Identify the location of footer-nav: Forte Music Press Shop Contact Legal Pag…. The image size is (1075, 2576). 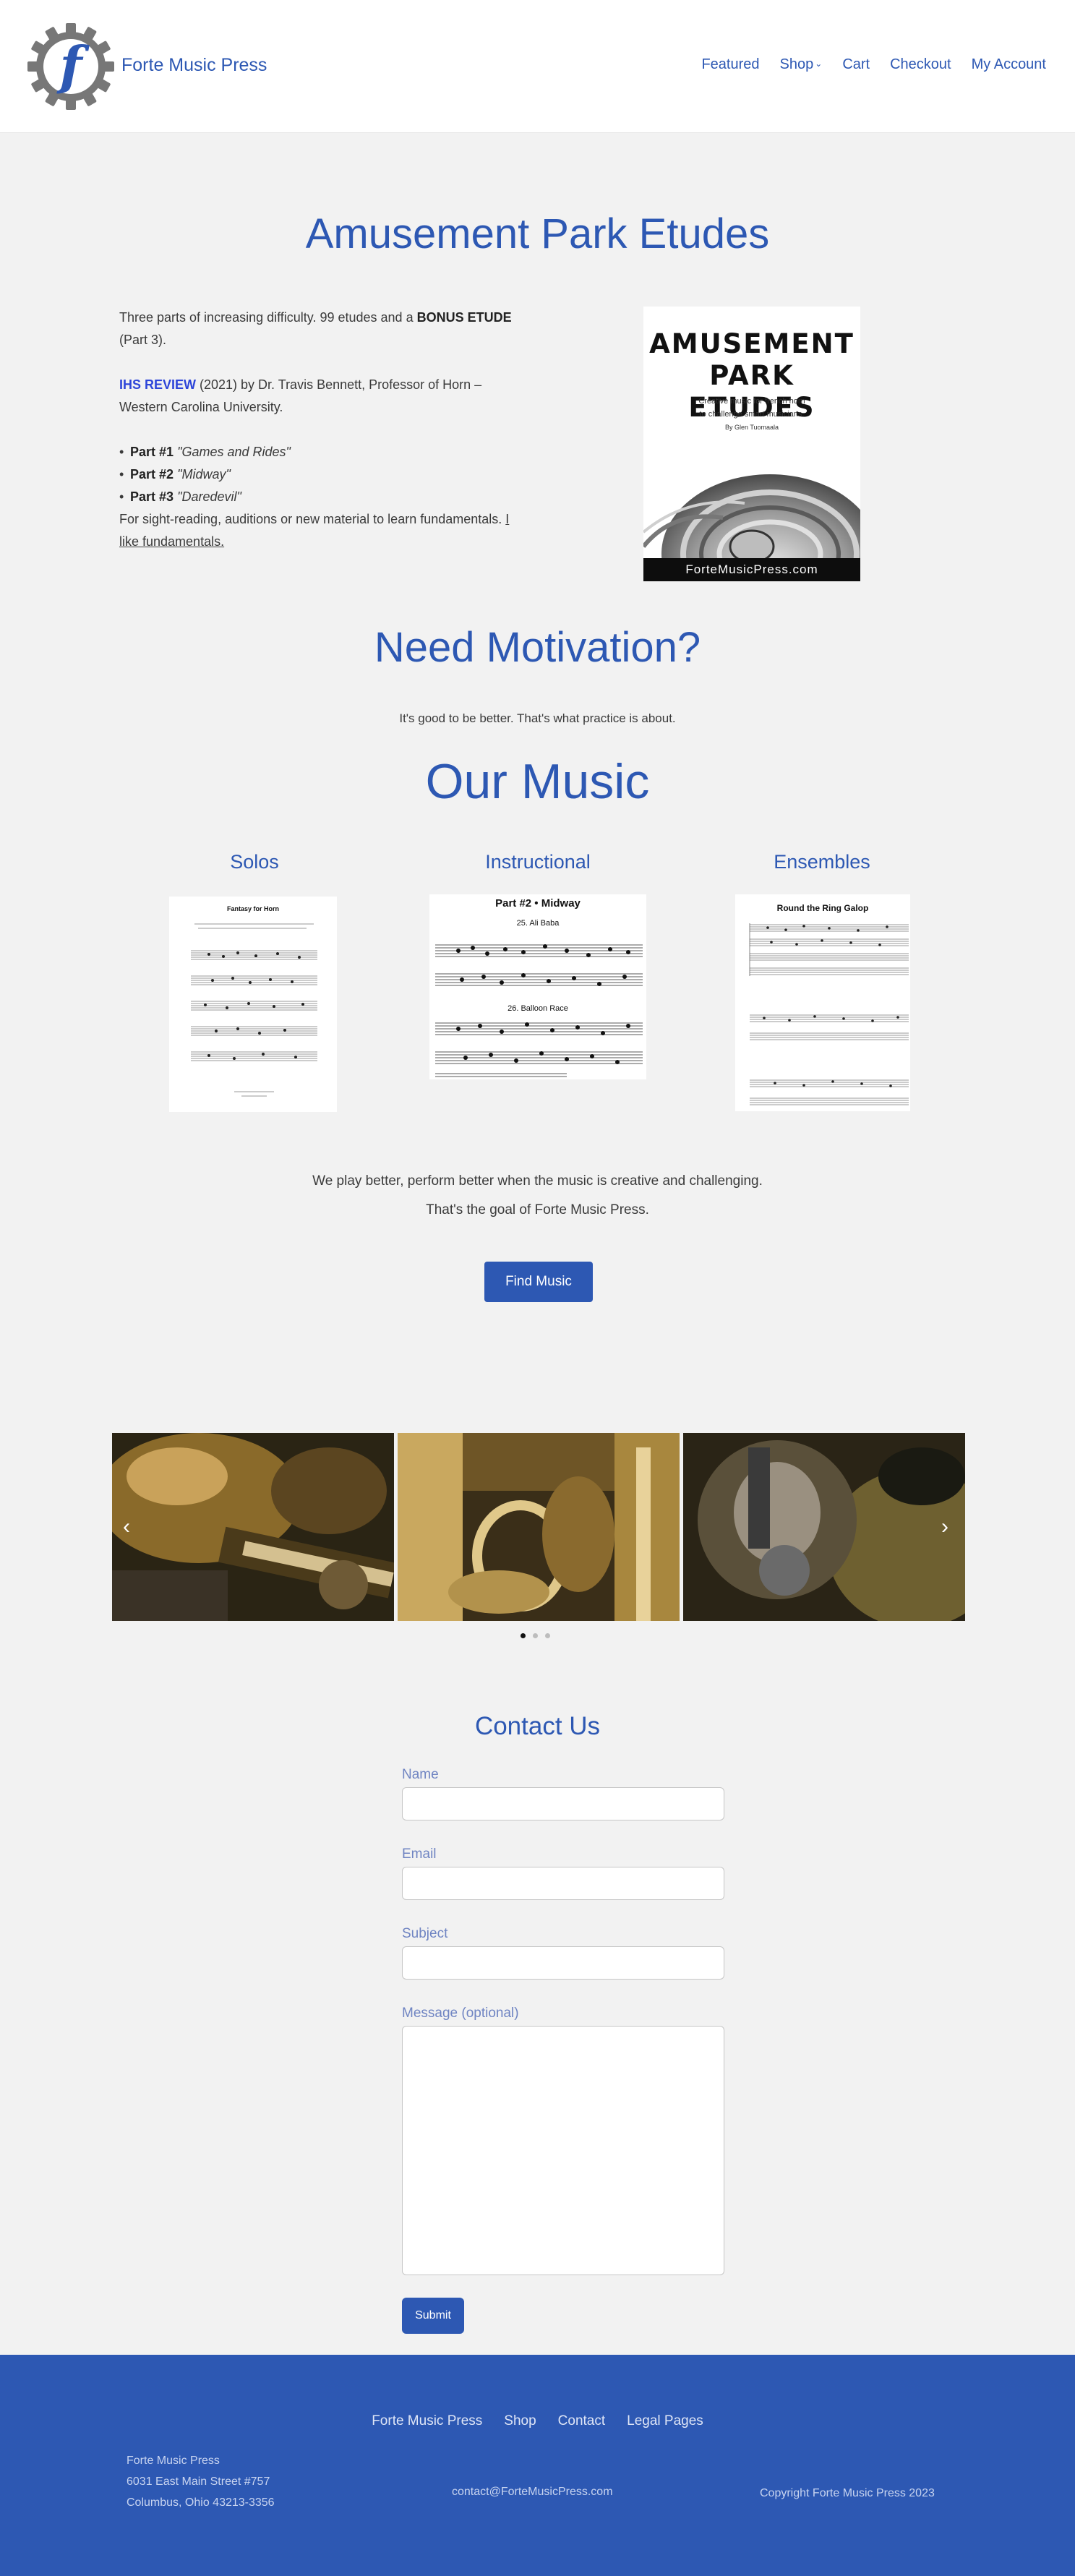
(537, 2421).